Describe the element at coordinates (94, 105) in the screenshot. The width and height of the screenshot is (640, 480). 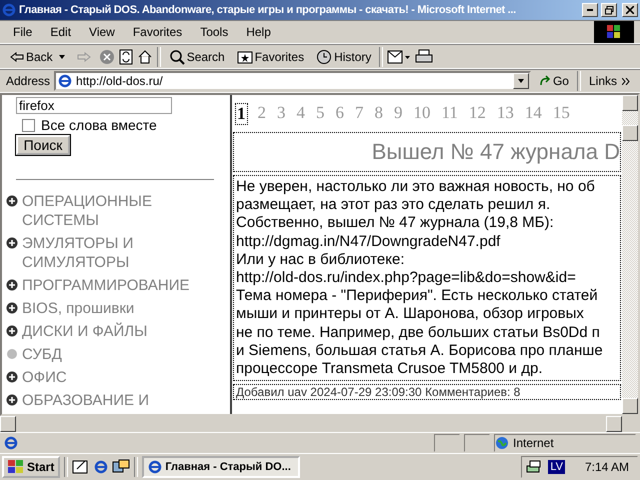
I see `search-field: firefox` at that location.